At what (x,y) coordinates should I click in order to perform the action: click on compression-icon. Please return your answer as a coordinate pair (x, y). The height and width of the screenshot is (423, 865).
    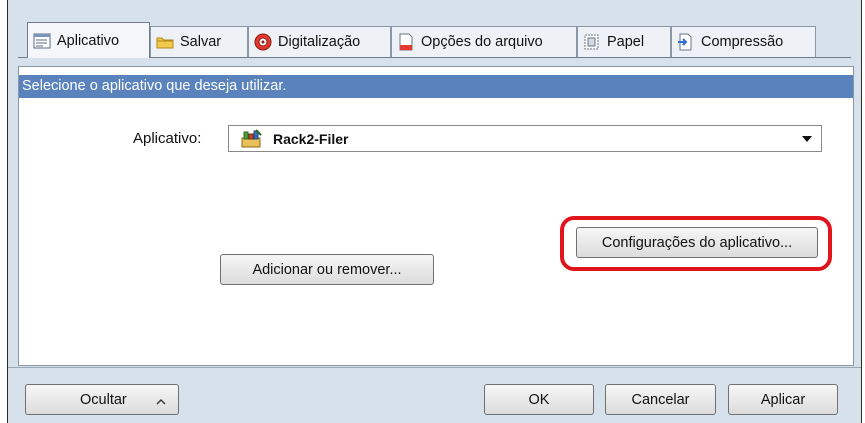
    Looking at the image, I should click on (686, 42).